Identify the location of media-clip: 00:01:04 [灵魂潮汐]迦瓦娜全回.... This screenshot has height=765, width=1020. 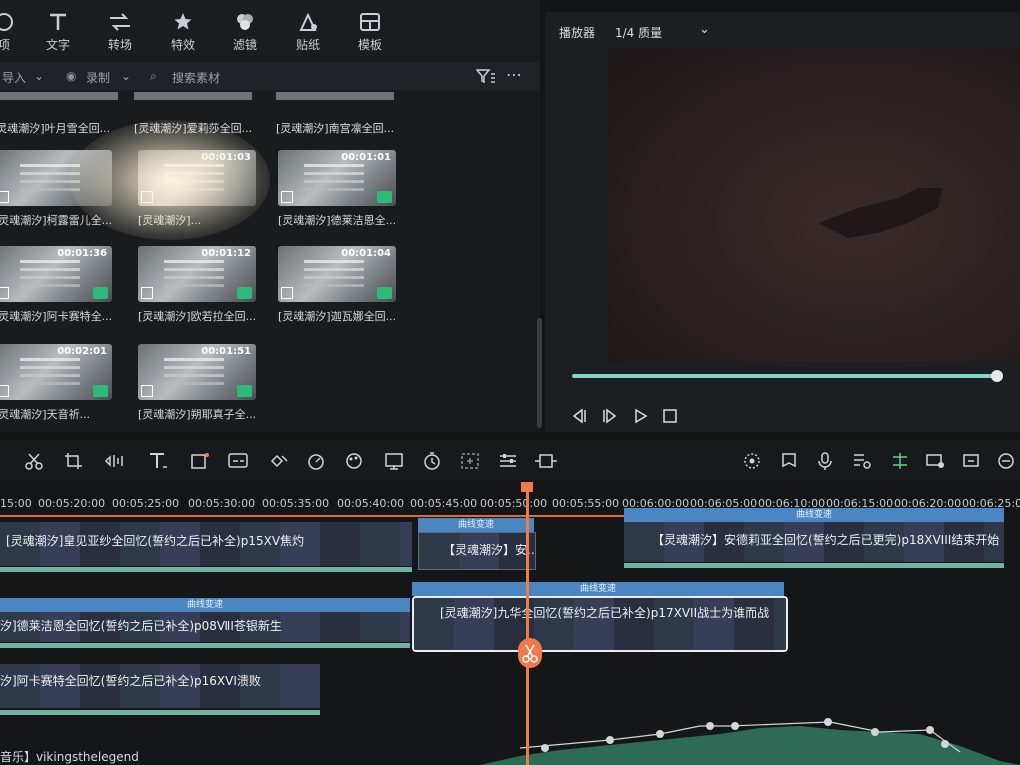
(337, 285).